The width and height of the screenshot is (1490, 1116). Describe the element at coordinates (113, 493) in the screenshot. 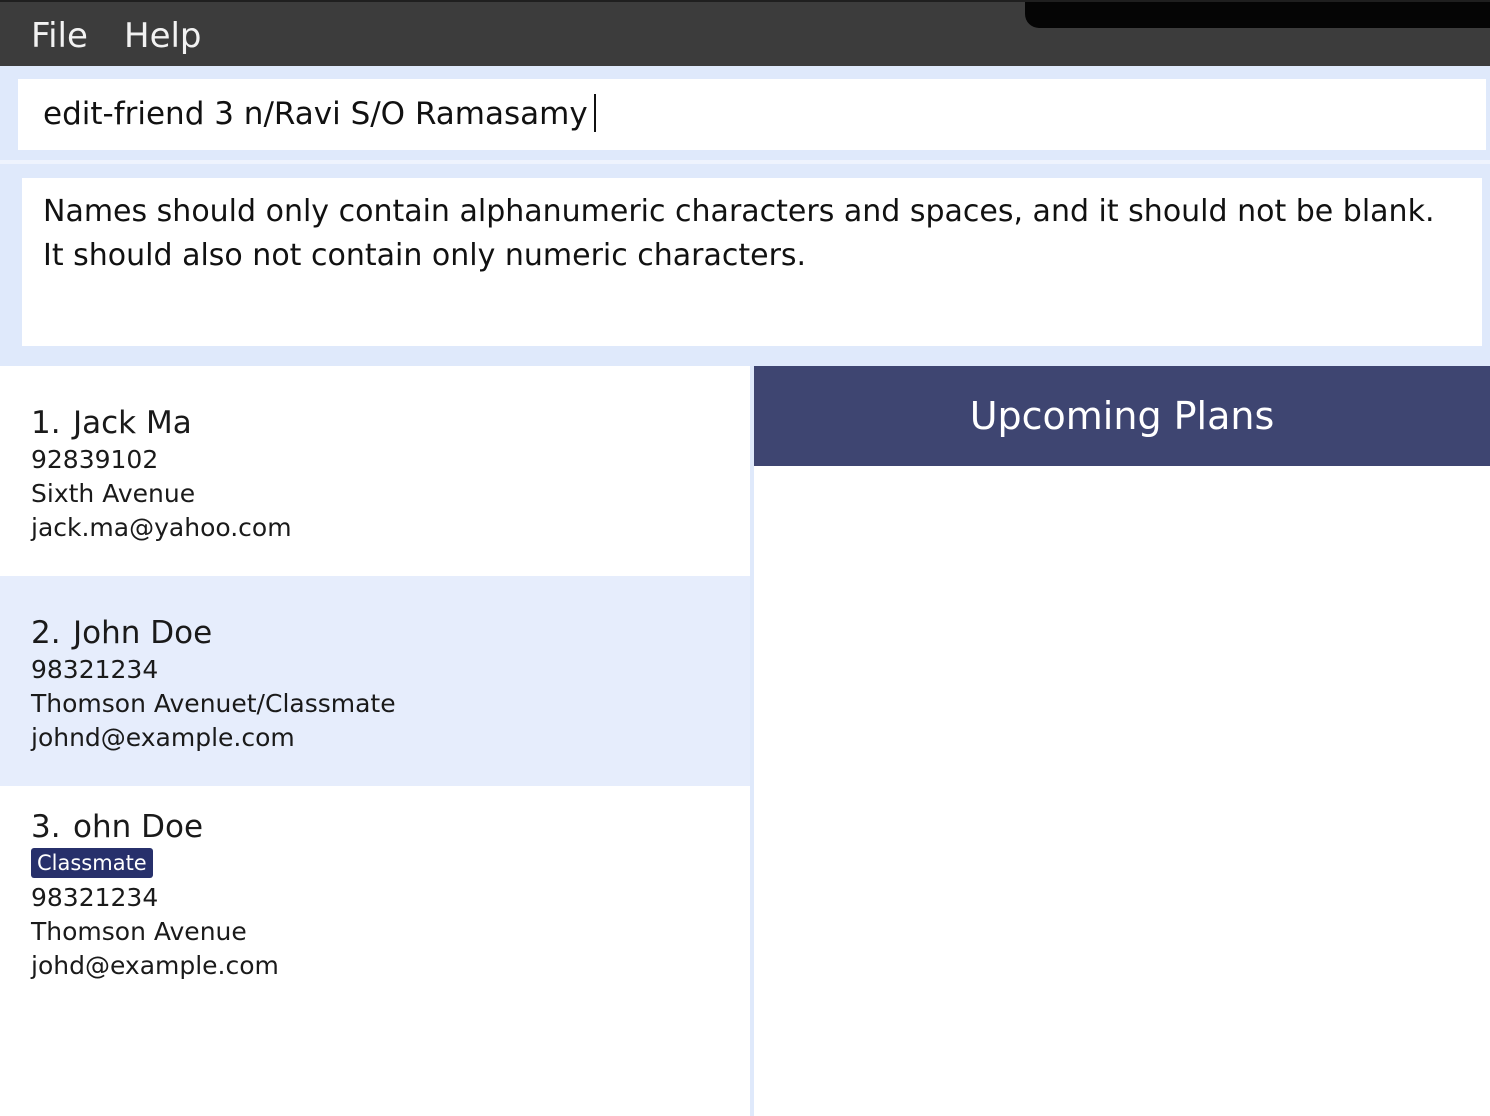

I see `person-address: Sixth Avenue` at that location.